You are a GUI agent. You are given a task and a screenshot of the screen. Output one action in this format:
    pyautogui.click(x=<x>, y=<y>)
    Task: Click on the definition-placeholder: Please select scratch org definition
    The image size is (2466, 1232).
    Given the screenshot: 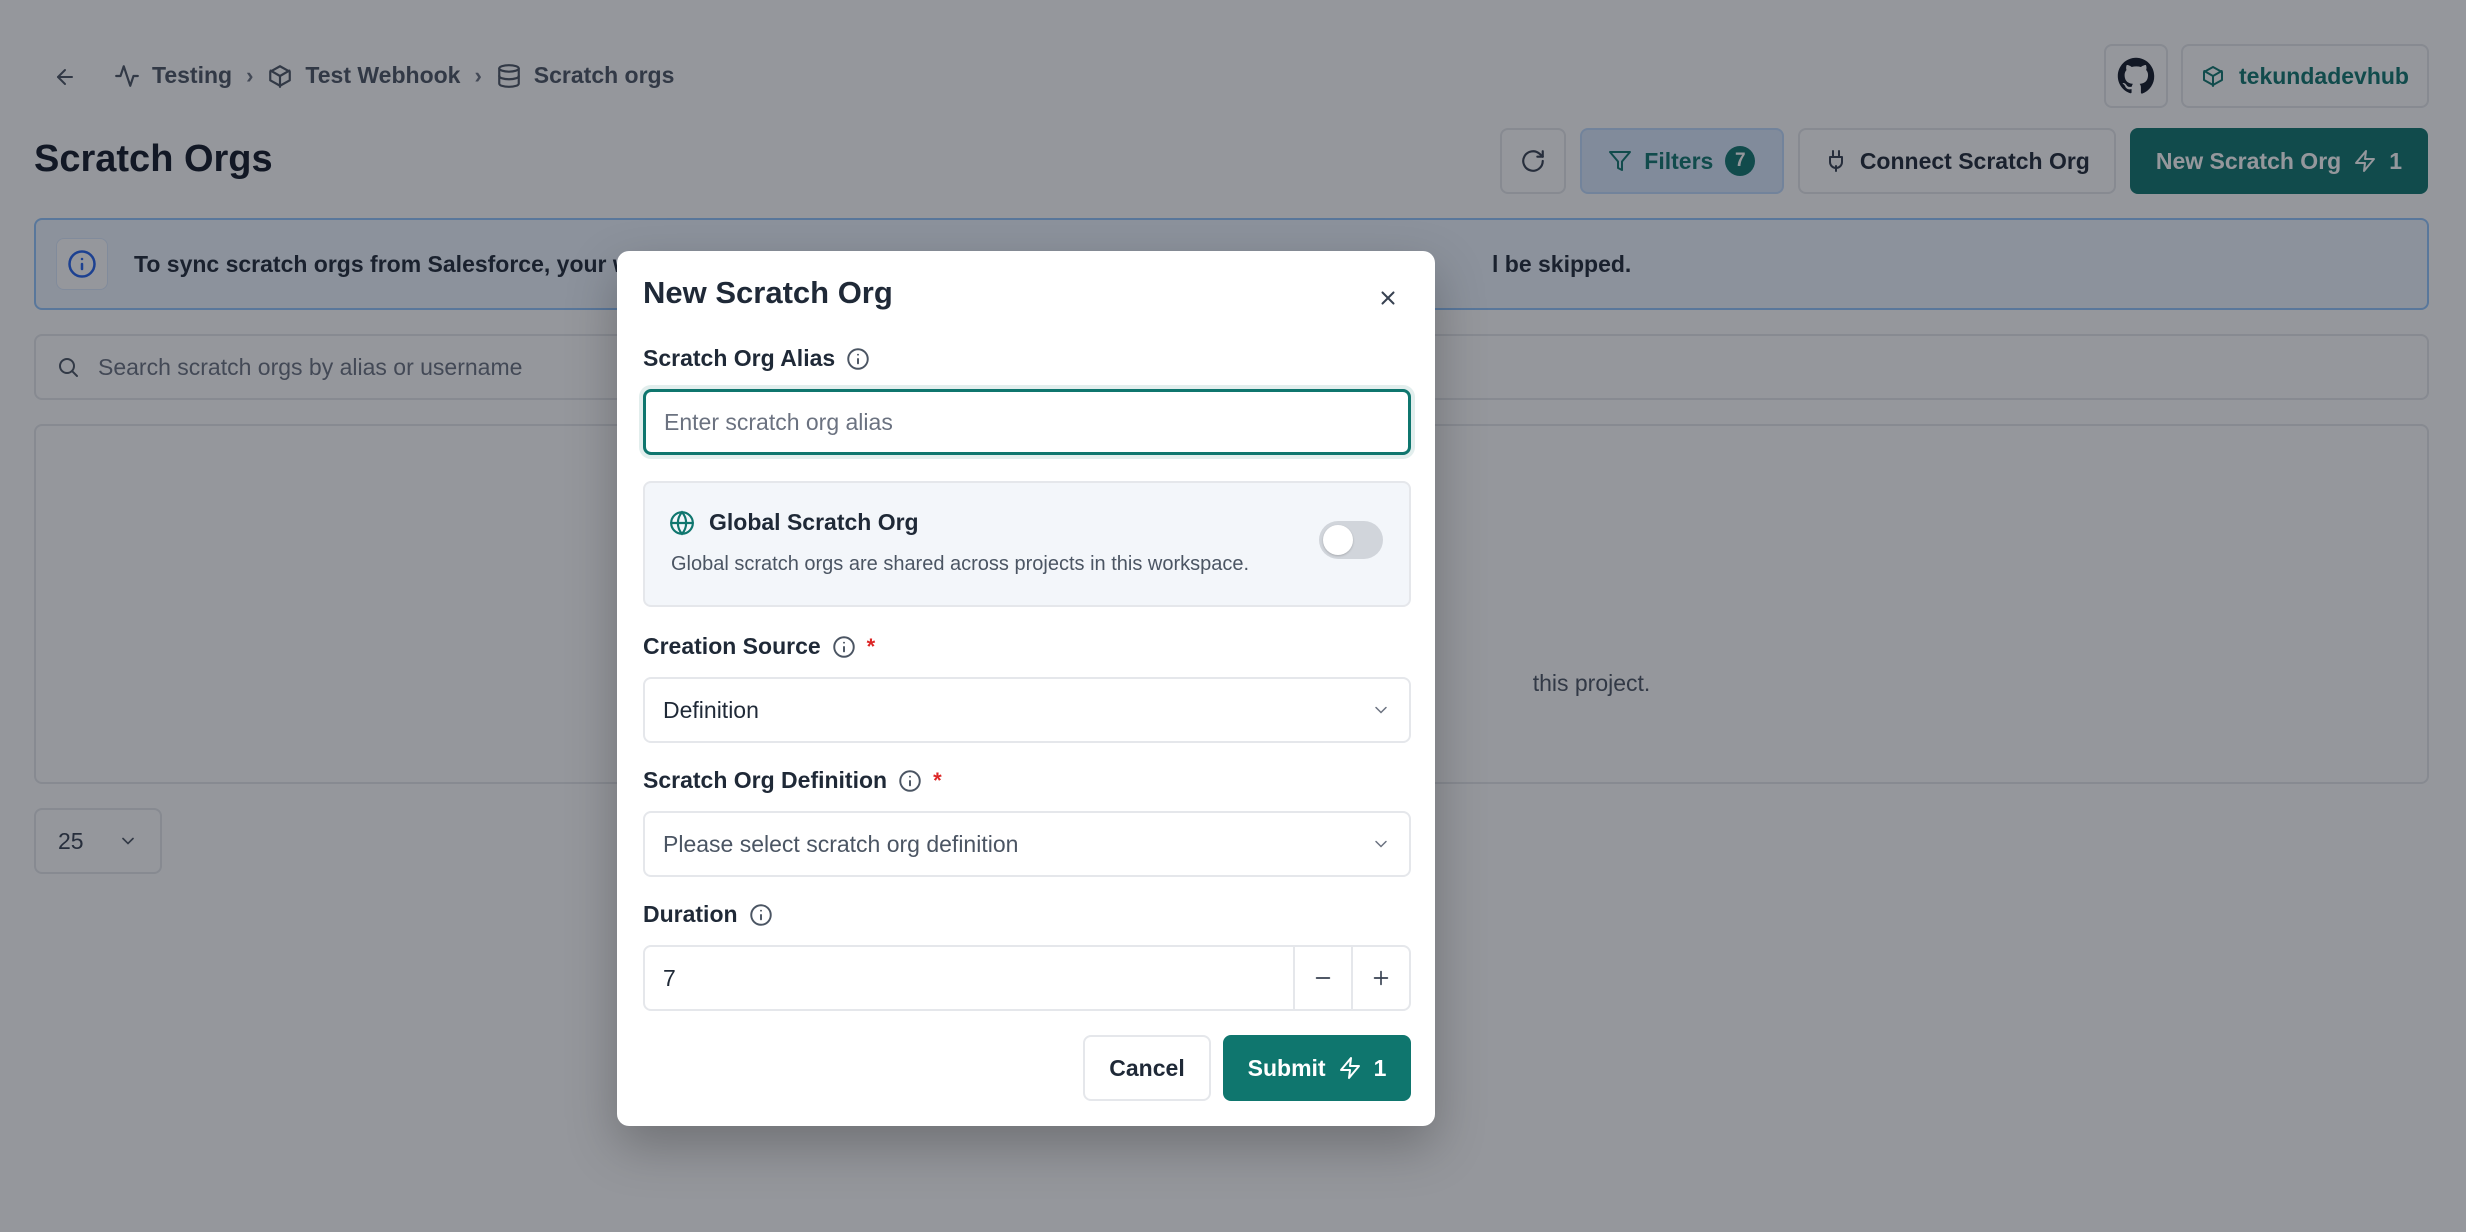 What is the action you would take?
    pyautogui.click(x=841, y=843)
    